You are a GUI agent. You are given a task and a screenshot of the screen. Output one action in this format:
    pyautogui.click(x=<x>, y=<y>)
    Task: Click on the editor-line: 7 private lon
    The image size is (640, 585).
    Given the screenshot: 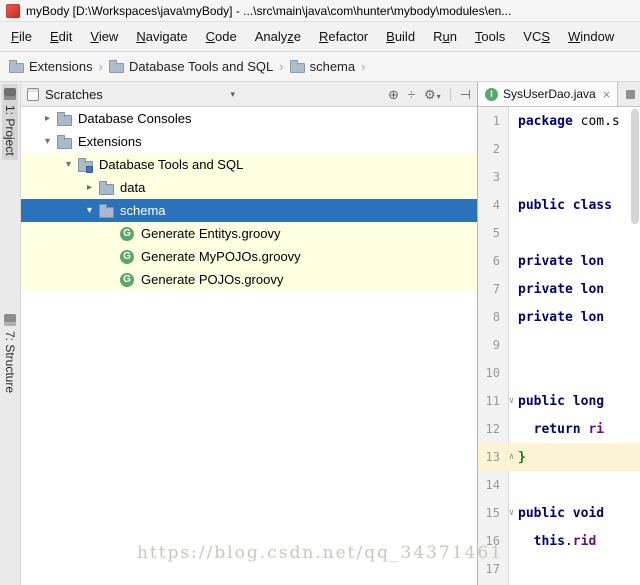 What is the action you would take?
    pyautogui.click(x=559, y=289)
    